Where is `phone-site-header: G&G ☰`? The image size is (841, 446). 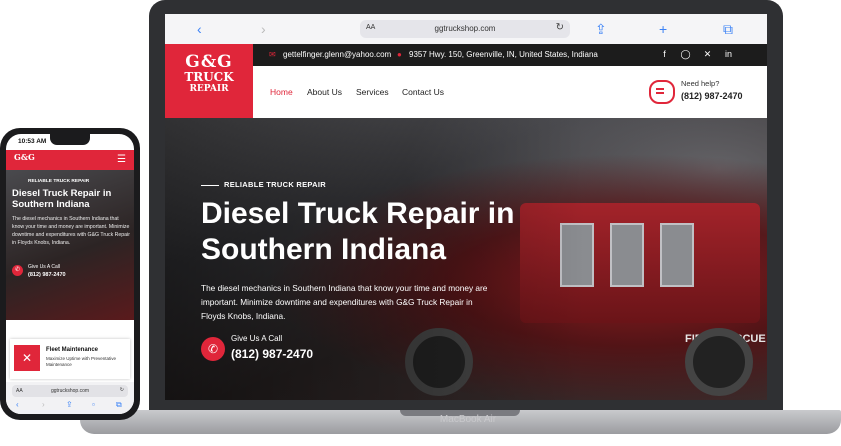
phone-site-header: G&G ☰ is located at coordinates (70, 160).